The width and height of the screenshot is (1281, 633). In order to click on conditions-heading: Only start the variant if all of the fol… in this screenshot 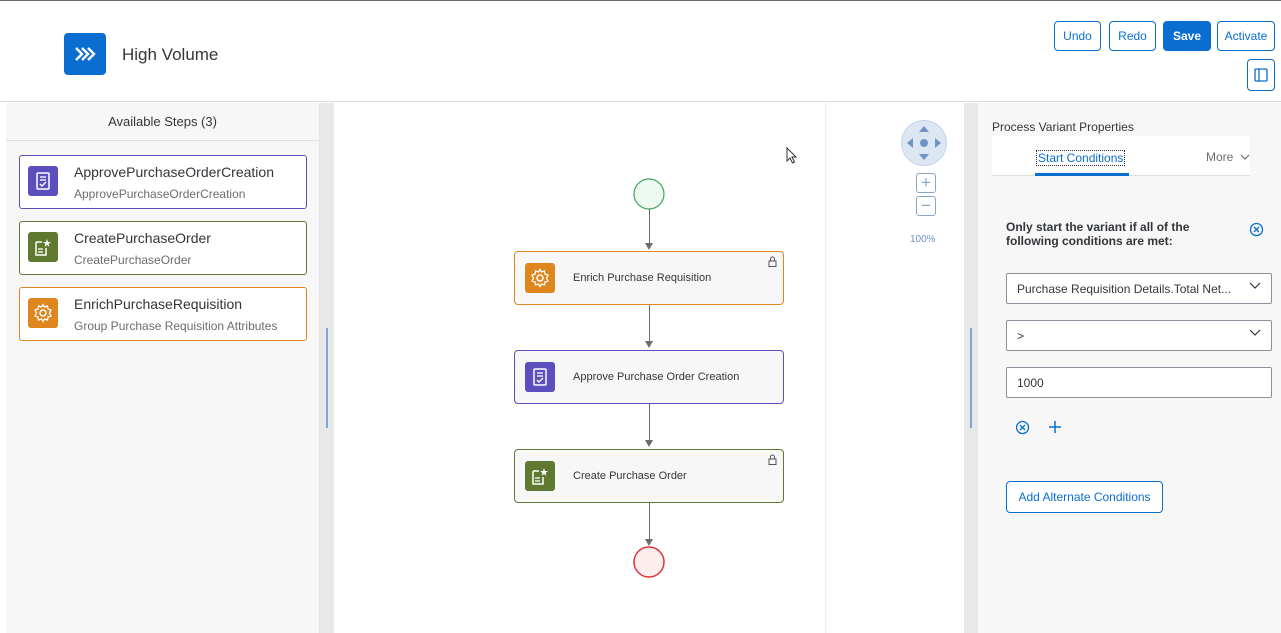, I will do `click(1098, 234)`.